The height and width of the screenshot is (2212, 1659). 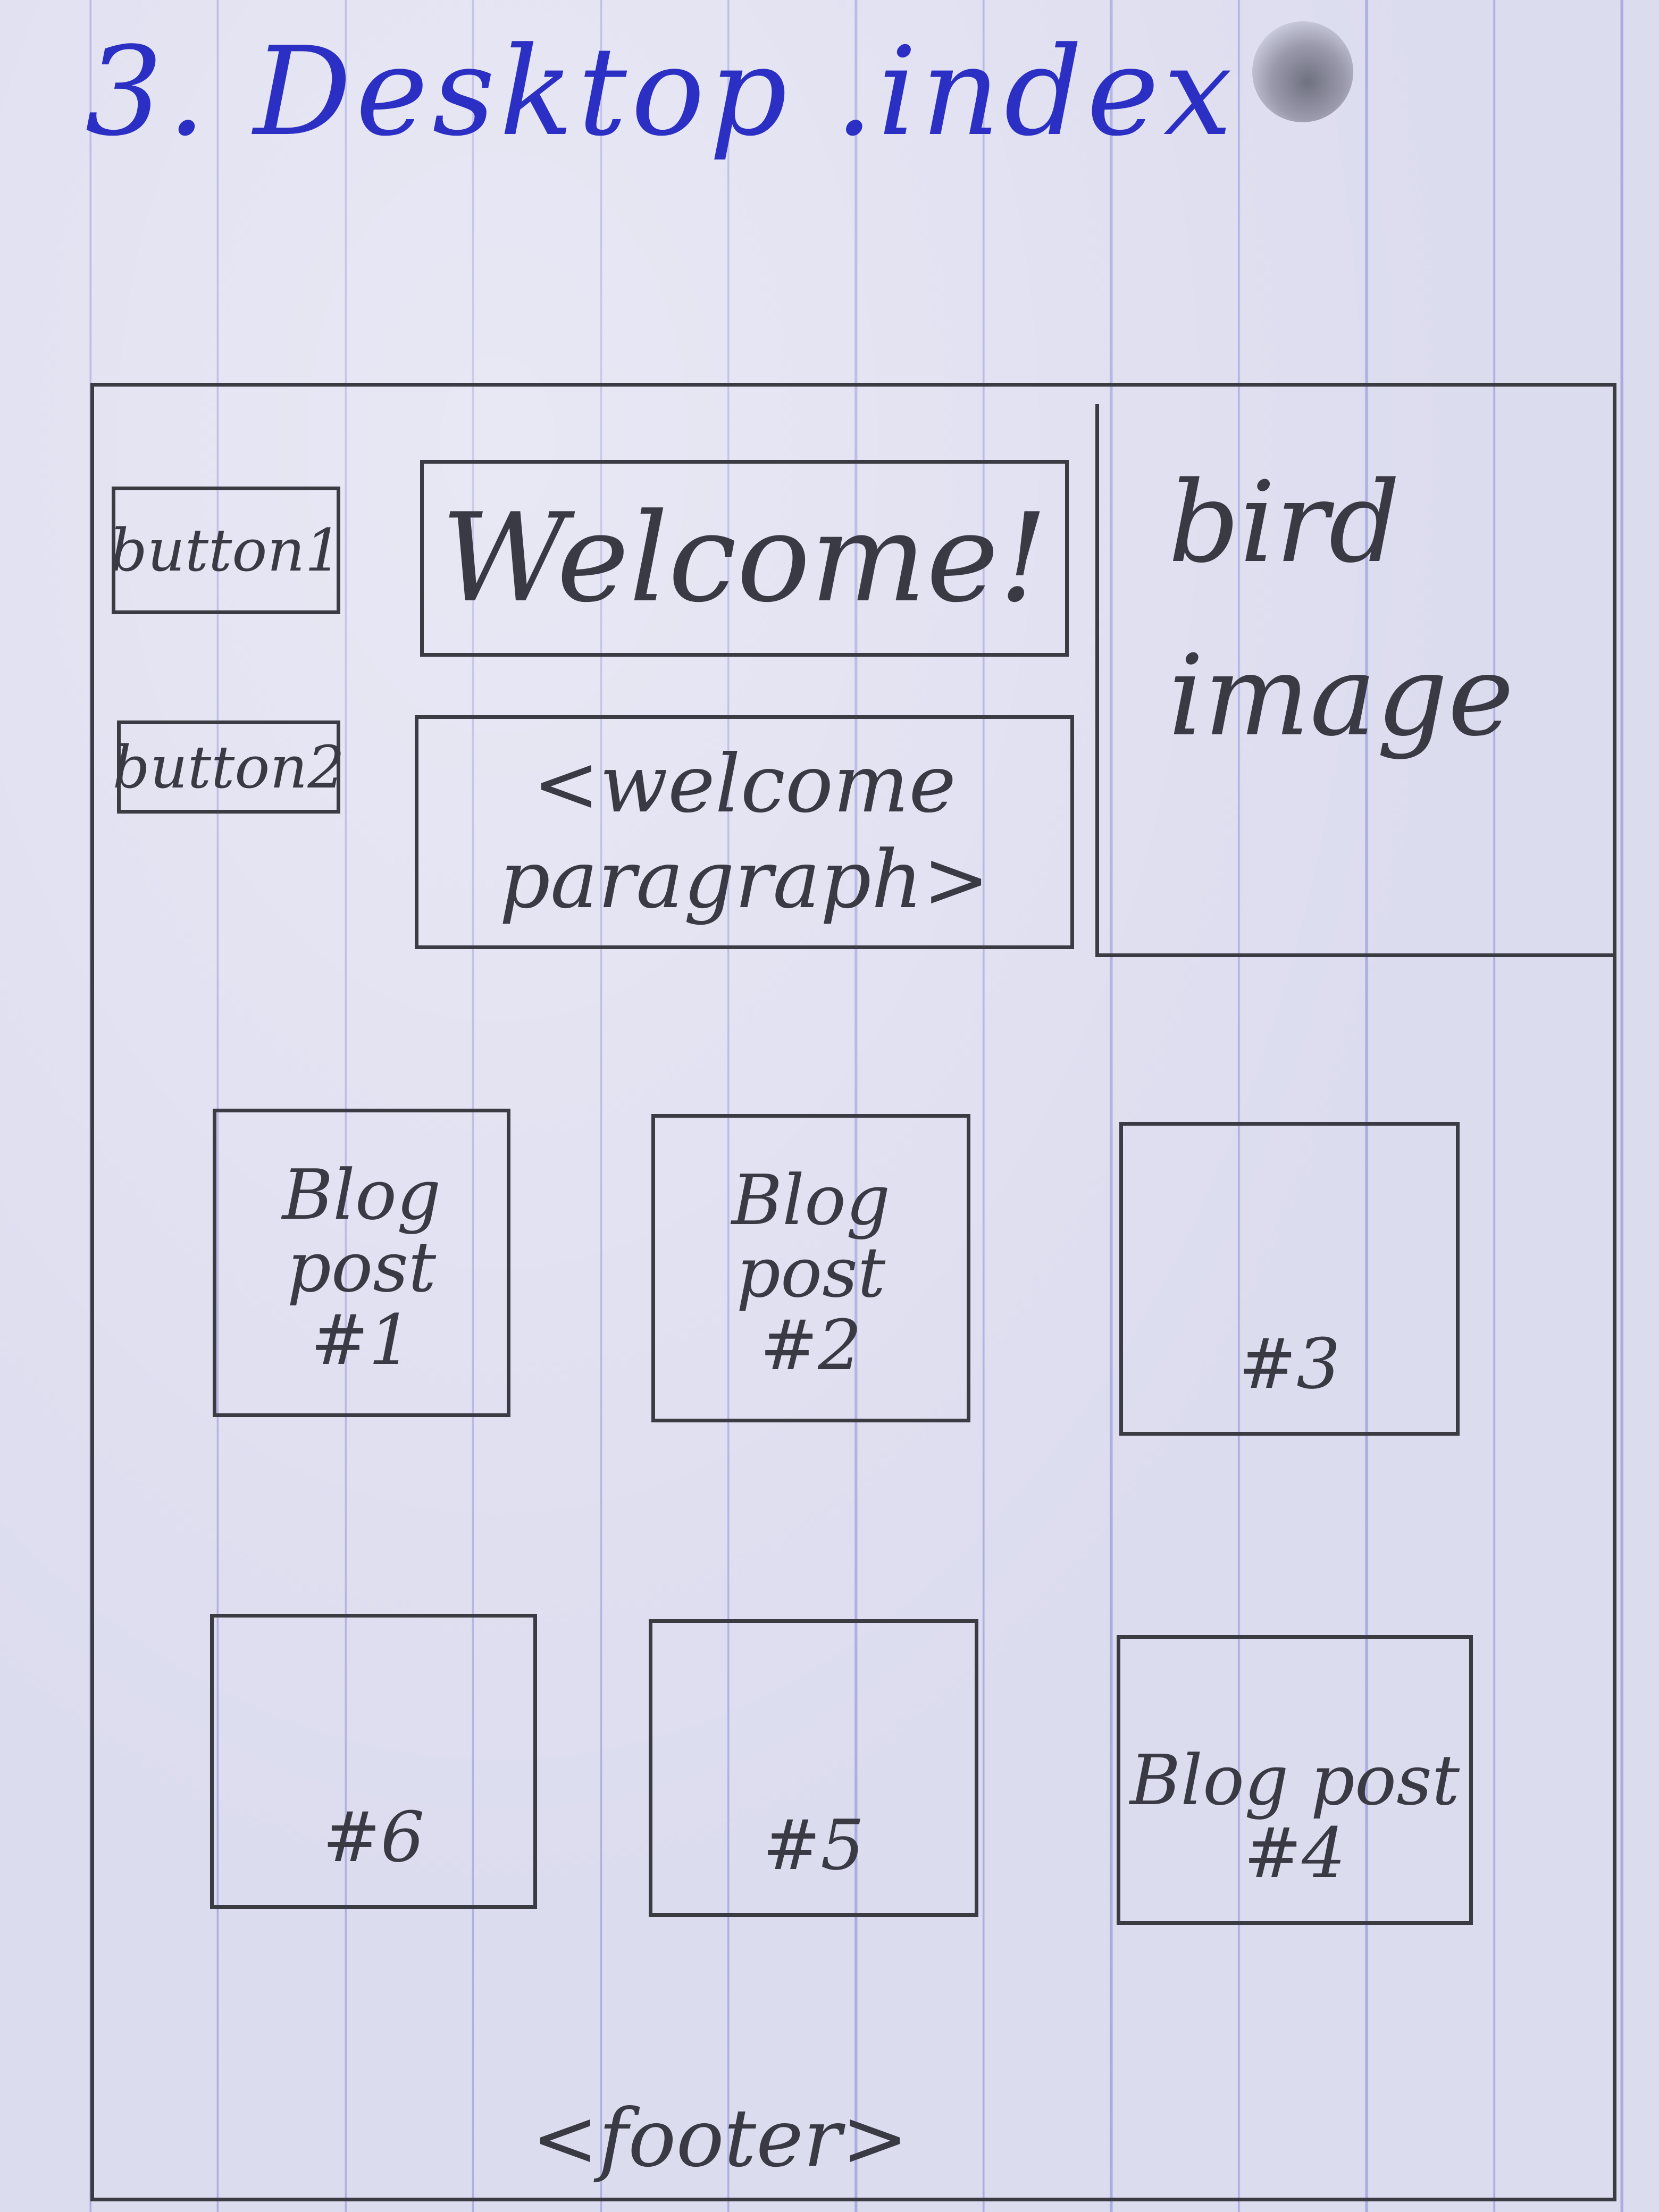 I want to click on footer-label: <footer>, so click(x=720, y=2138).